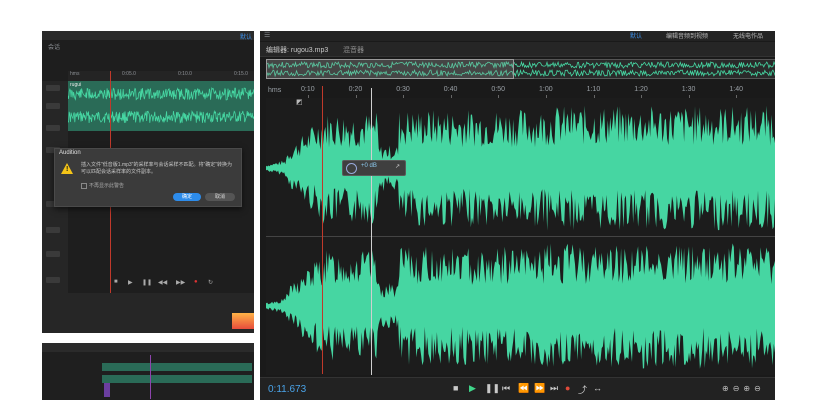  Describe the element at coordinates (641, 89) in the screenshot. I see `ruler-tick-label: 1:20` at that location.